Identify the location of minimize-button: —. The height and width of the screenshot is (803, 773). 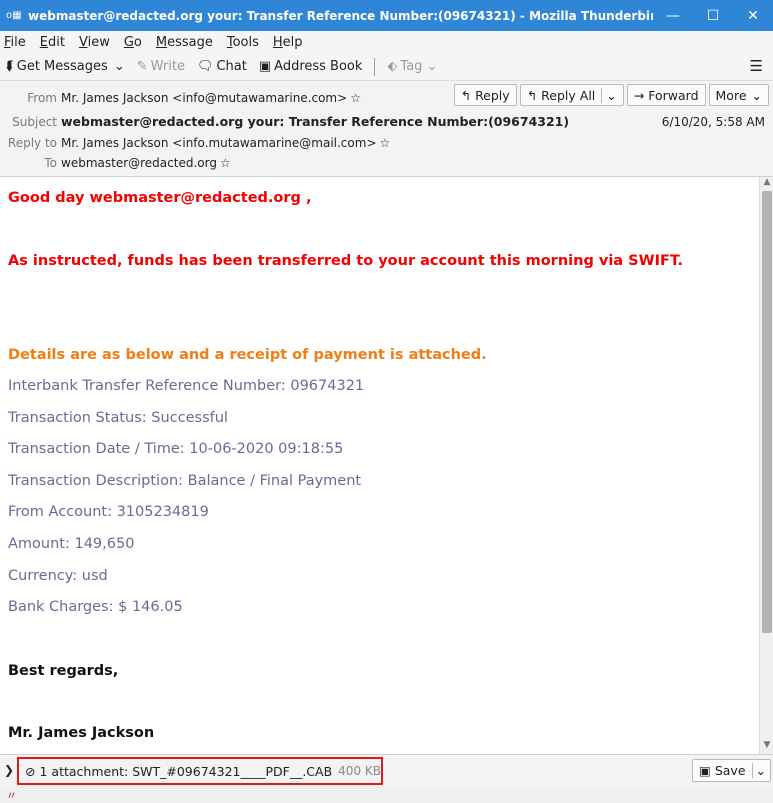
(673, 16).